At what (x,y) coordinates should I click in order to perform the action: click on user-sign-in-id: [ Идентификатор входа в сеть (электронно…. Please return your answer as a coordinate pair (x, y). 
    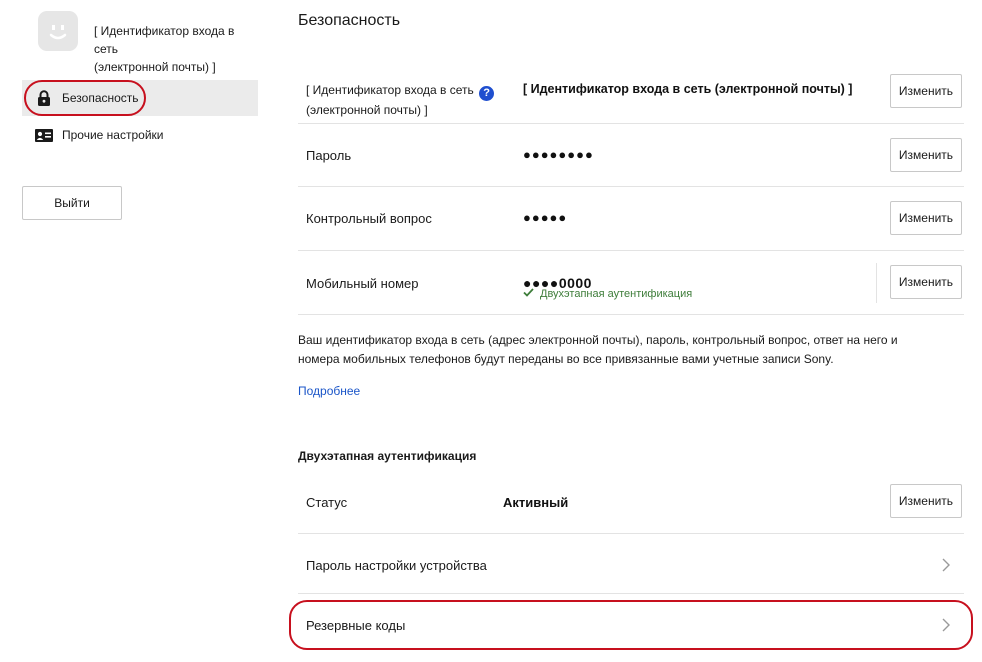
    Looking at the image, I should click on (175, 49).